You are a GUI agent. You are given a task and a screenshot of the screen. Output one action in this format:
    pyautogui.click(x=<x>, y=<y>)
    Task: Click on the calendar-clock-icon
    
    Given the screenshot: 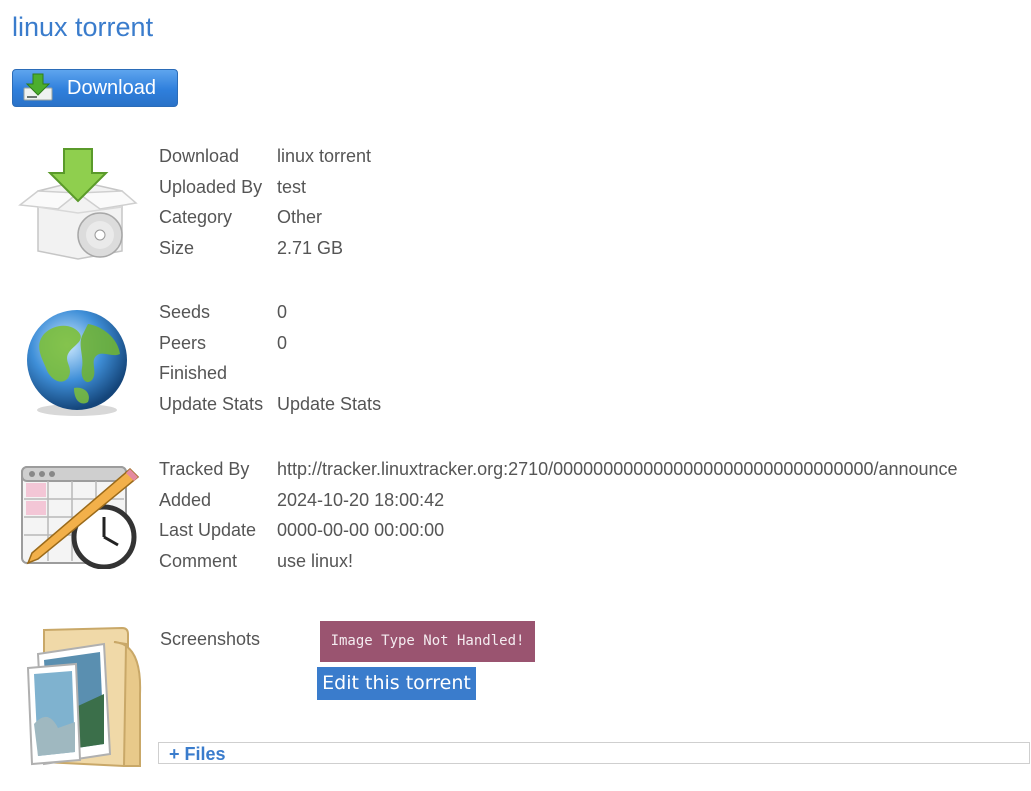 What is the action you would take?
    pyautogui.click(x=80, y=517)
    